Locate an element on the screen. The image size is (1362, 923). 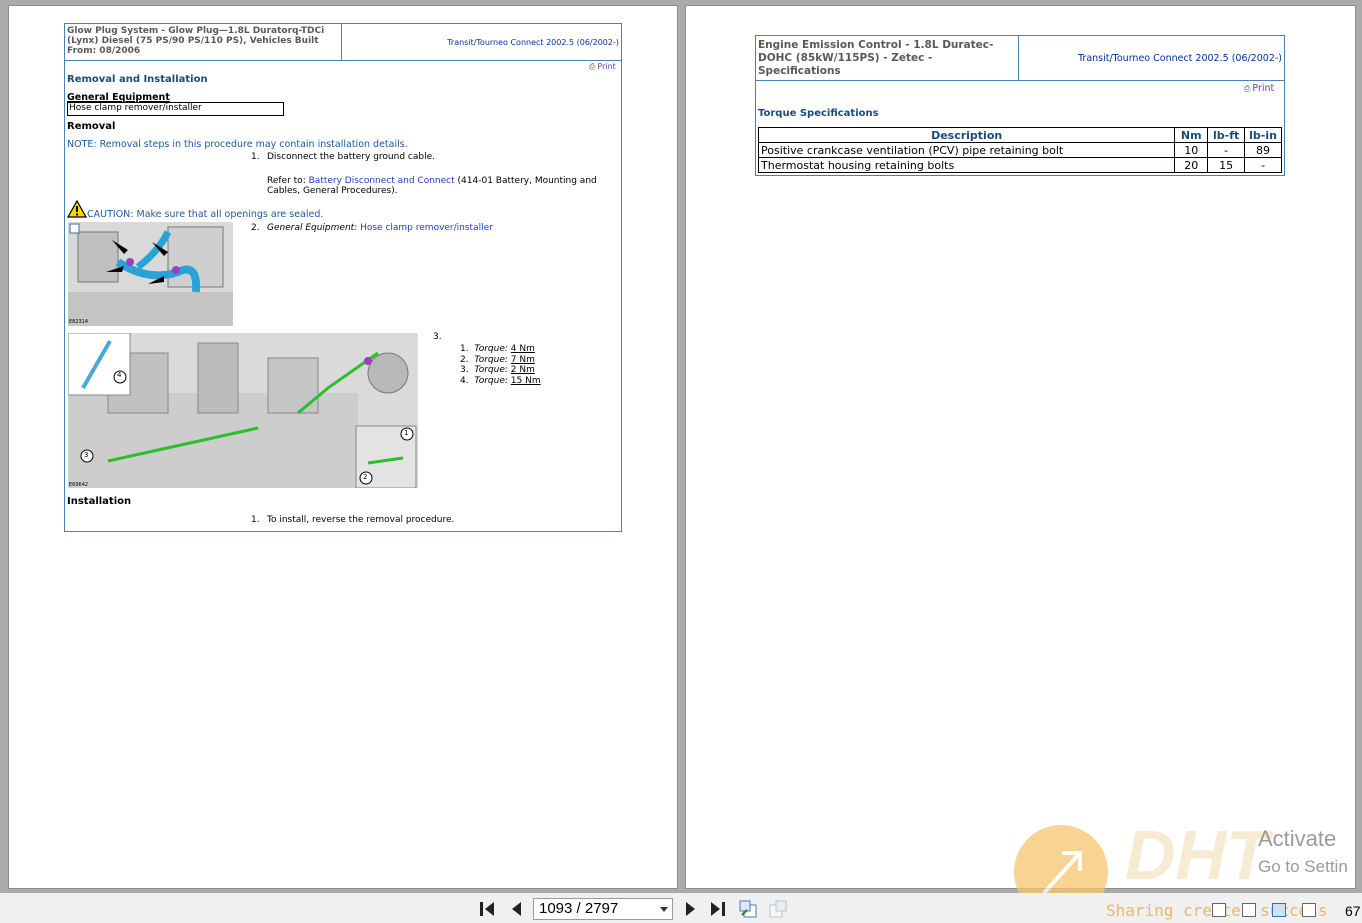
torque-value: 2 Nm is located at coordinates (522, 370).